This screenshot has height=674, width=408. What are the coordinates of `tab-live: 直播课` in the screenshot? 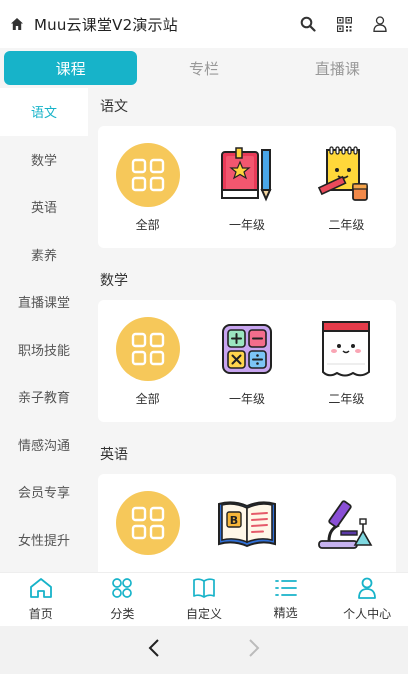 It's located at (337, 68).